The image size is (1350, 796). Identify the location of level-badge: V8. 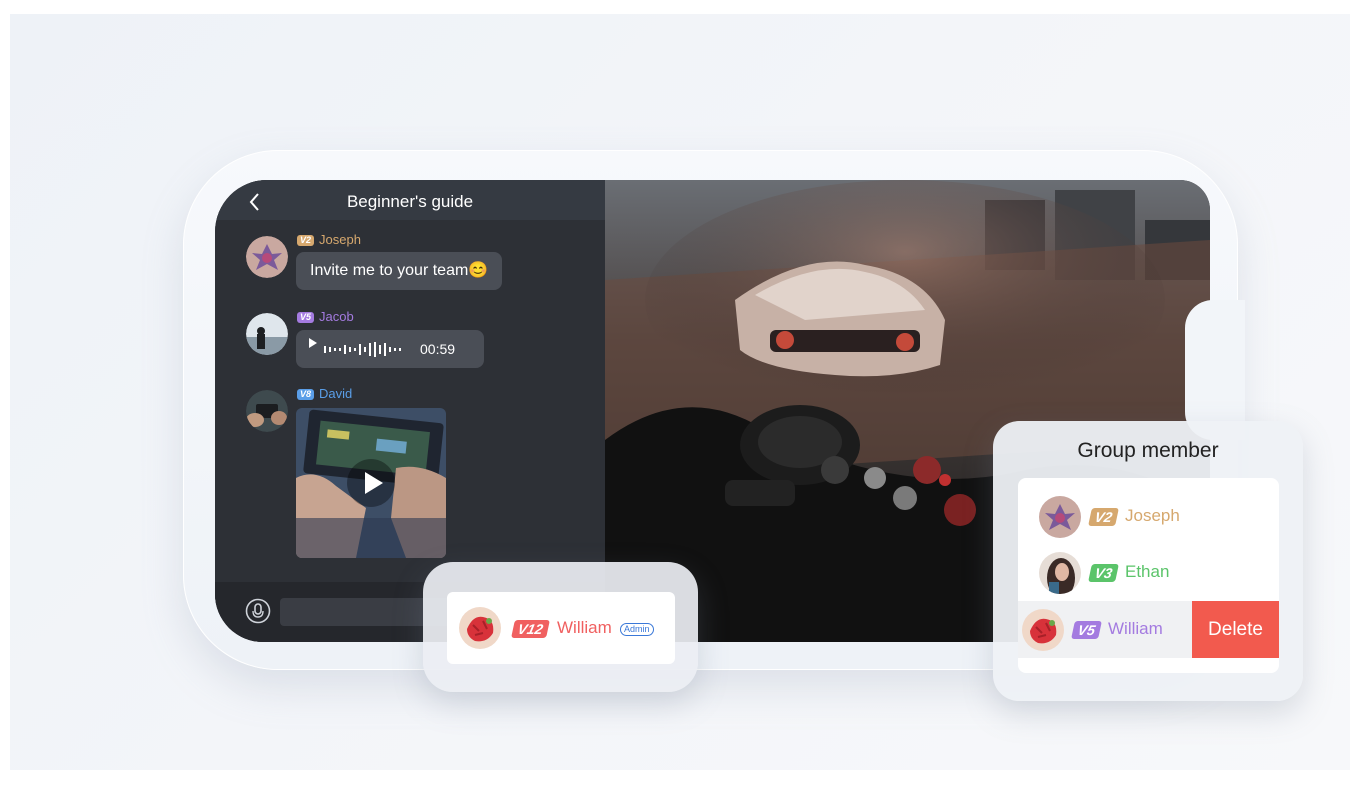
(306, 394).